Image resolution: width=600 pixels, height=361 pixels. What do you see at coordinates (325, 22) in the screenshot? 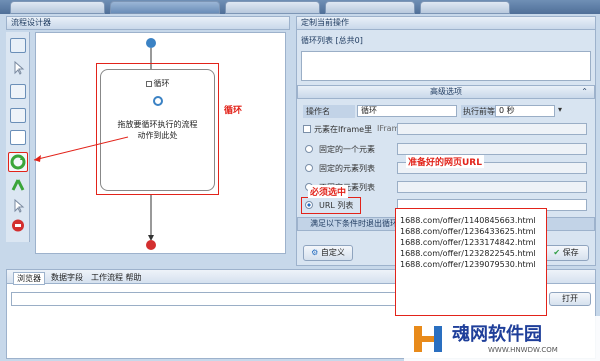
I see `operation-panel-title: 定制当前操作` at bounding box center [325, 22].